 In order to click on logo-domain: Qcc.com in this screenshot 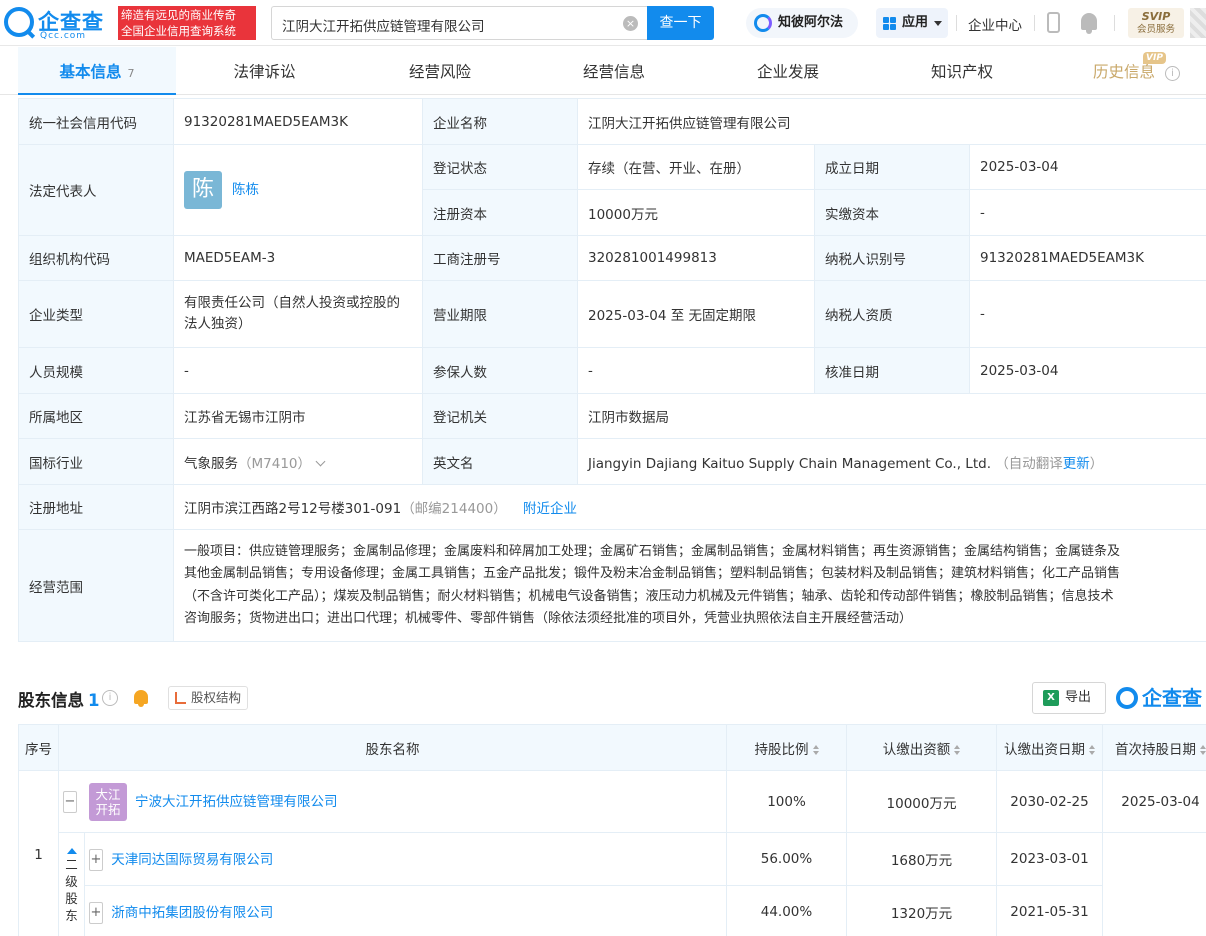, I will do `click(63, 36)`.